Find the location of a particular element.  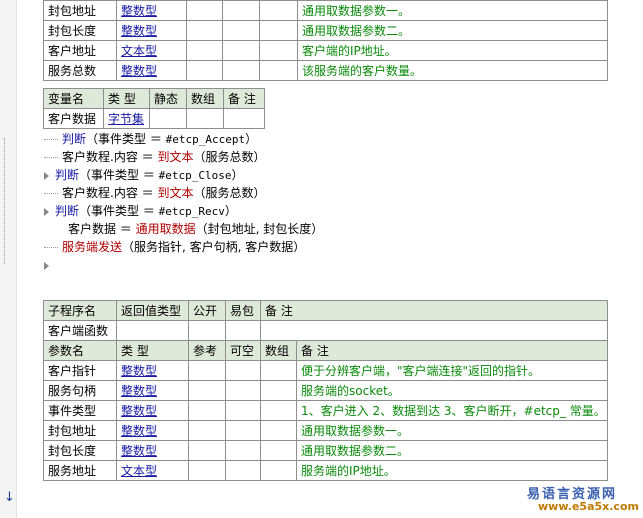

param-remark: 便于分辨客户端，"客户端连接"返回的指针。 is located at coordinates (452, 370).